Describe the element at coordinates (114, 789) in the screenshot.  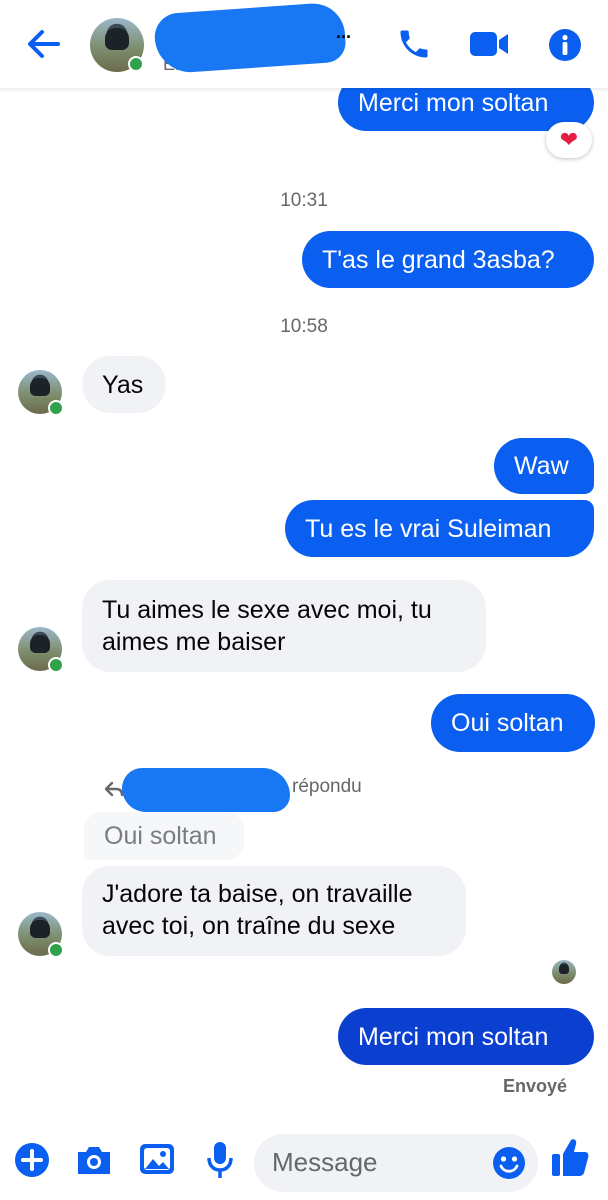
I see `reply-arrow-icon` at that location.